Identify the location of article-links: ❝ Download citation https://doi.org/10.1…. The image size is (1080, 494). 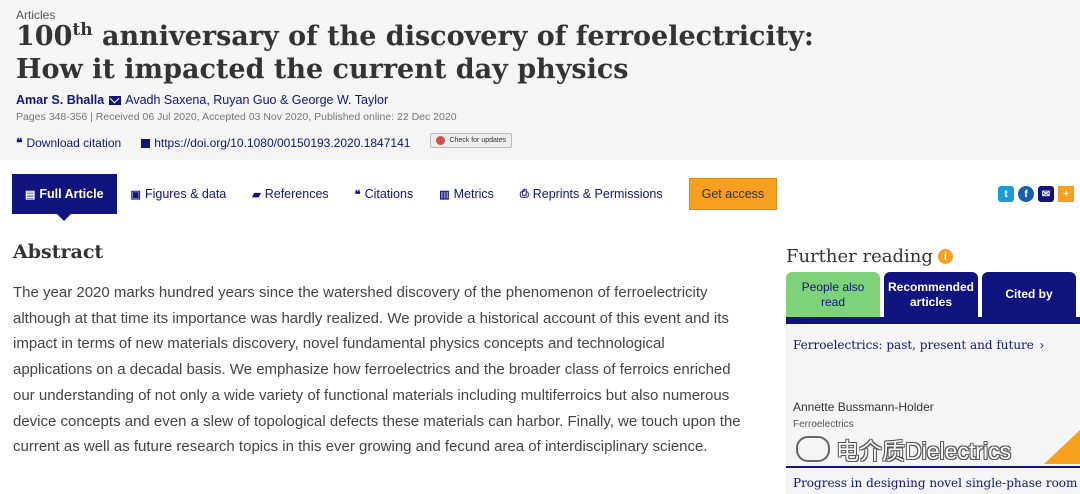
(264, 141).